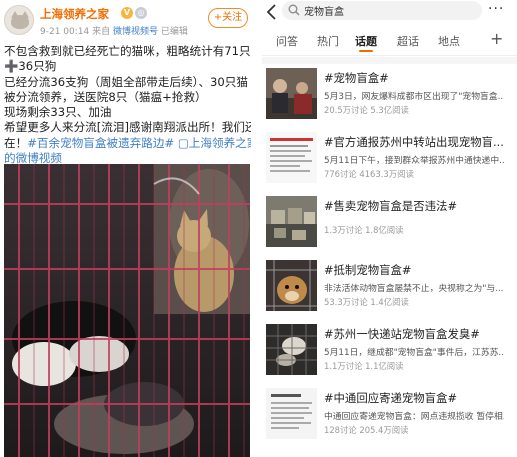  I want to click on avatar-cat-face, so click(20, 22).